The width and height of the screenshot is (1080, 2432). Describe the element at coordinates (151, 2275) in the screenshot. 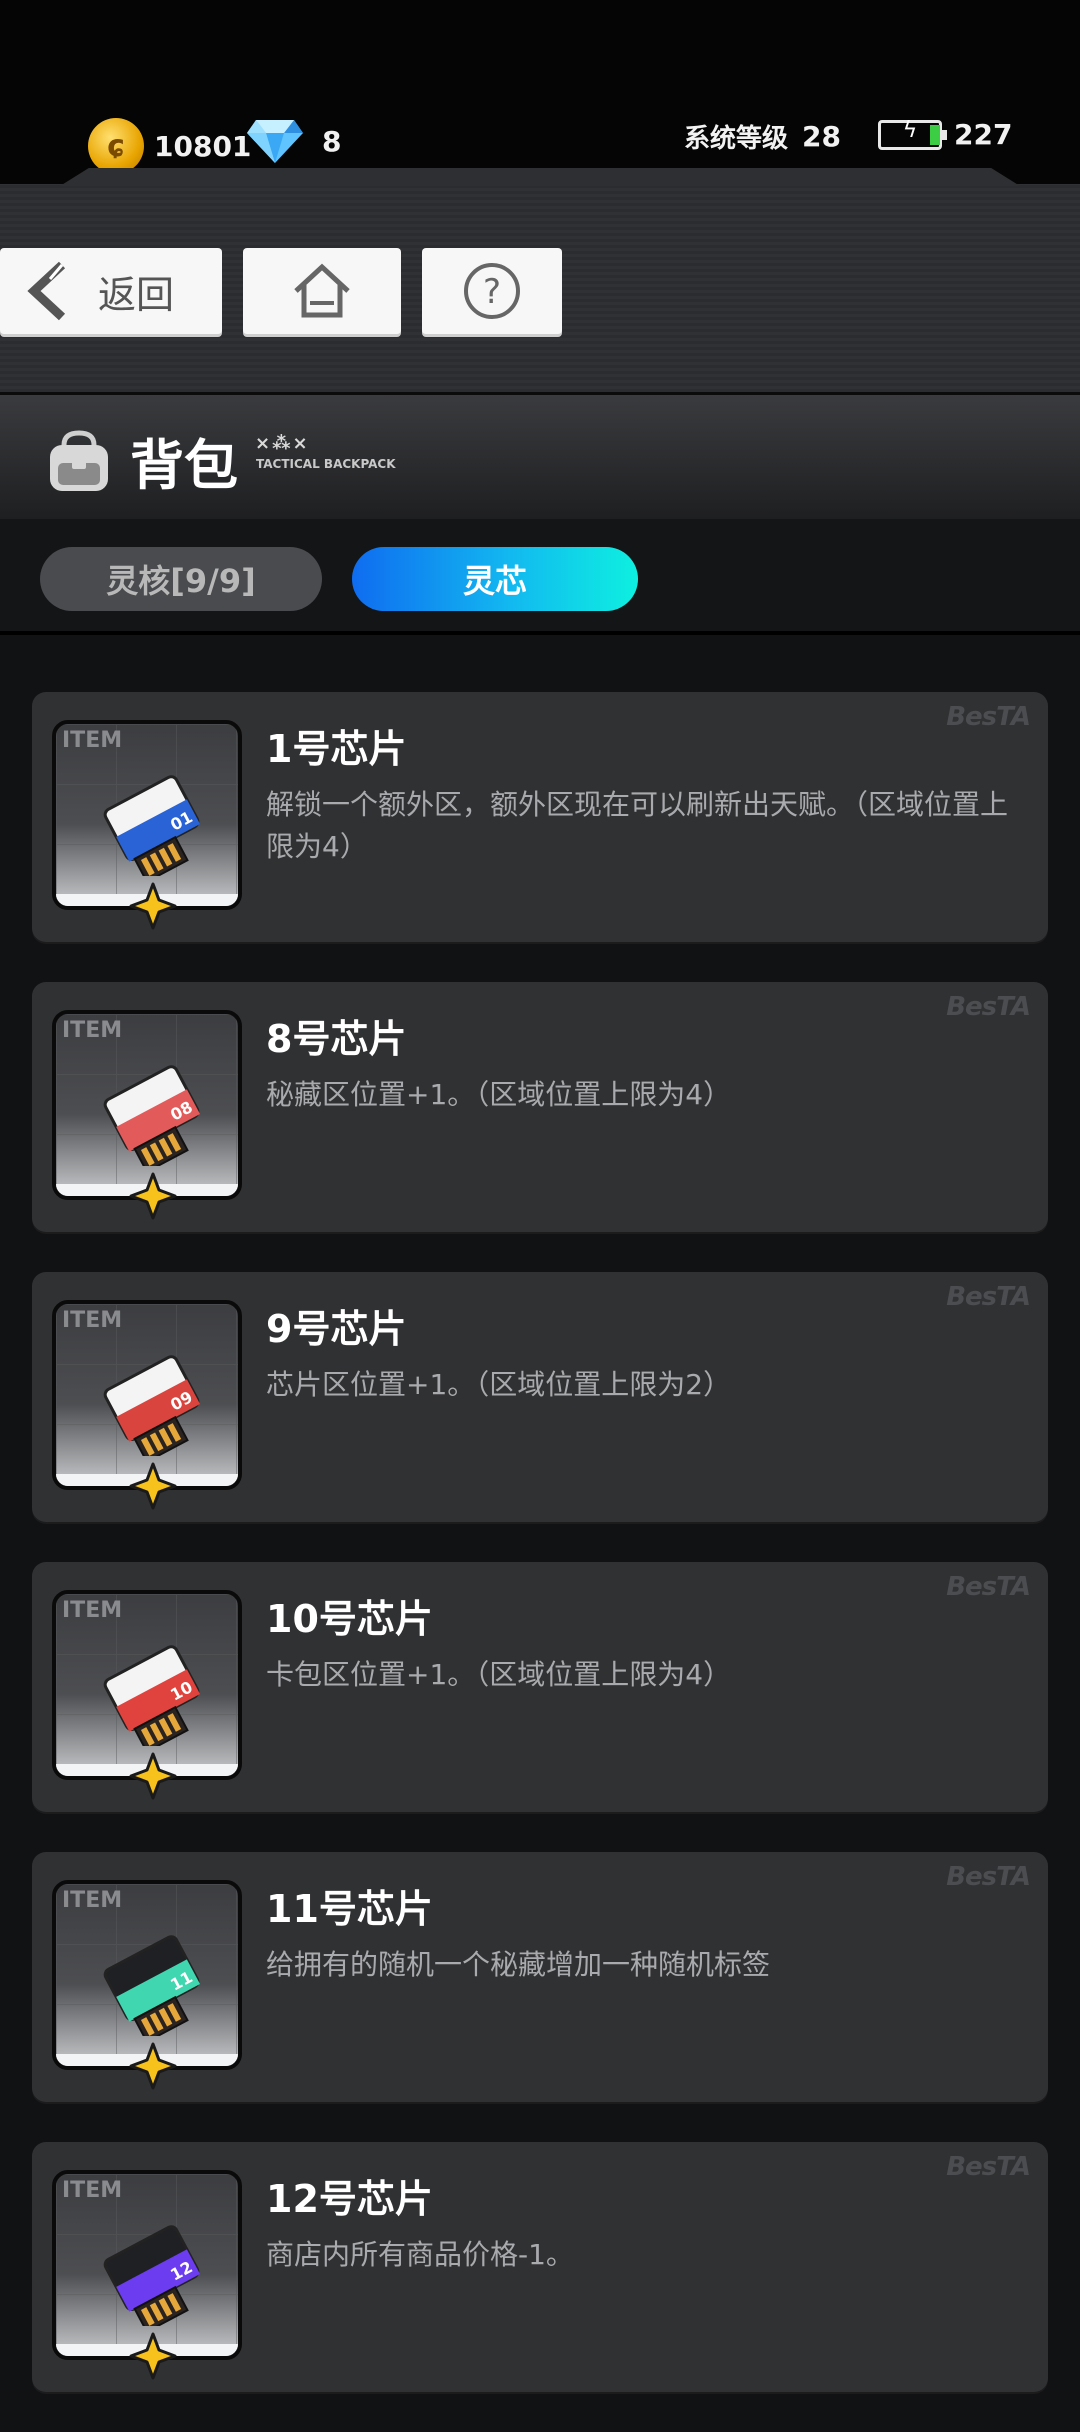

I see `usb-chip-icon: 12` at that location.